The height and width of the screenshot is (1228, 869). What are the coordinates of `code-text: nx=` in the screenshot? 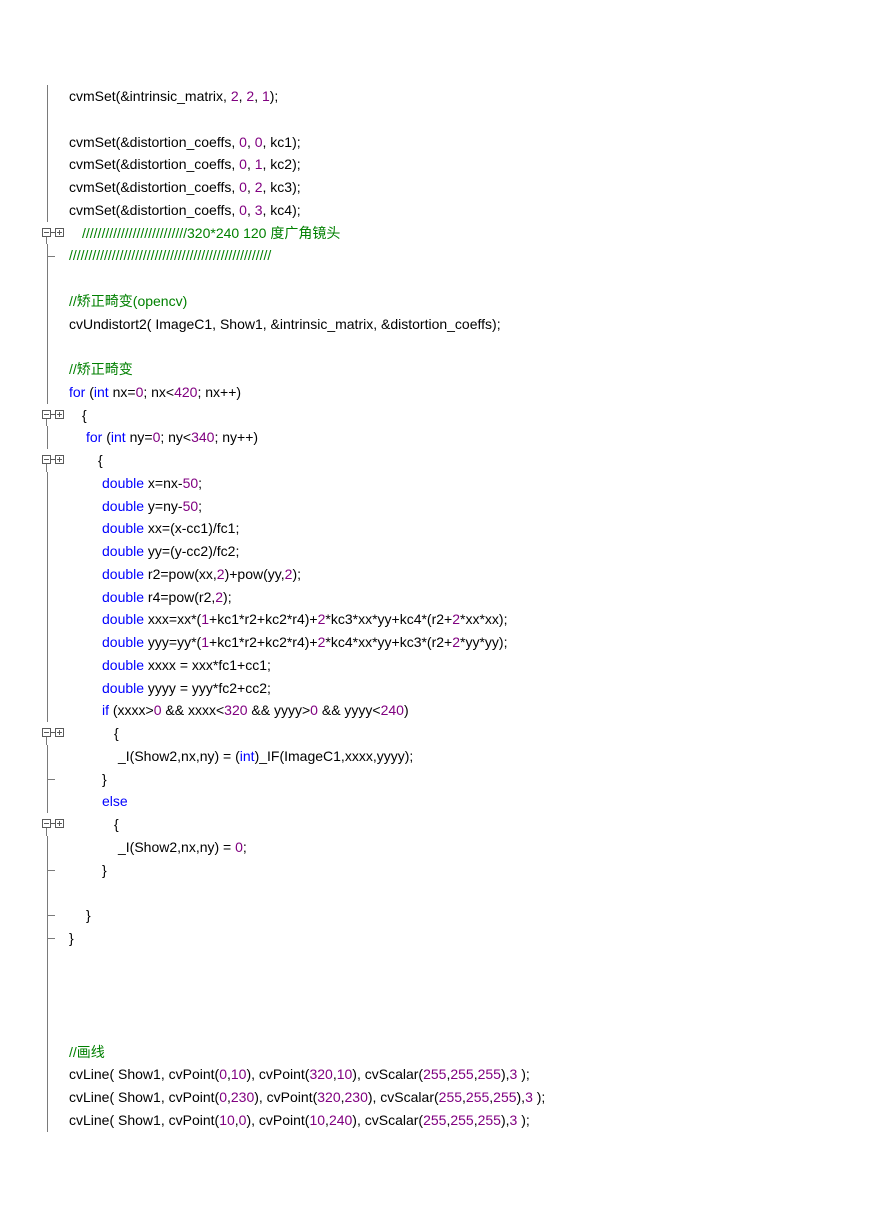 It's located at (122, 391).